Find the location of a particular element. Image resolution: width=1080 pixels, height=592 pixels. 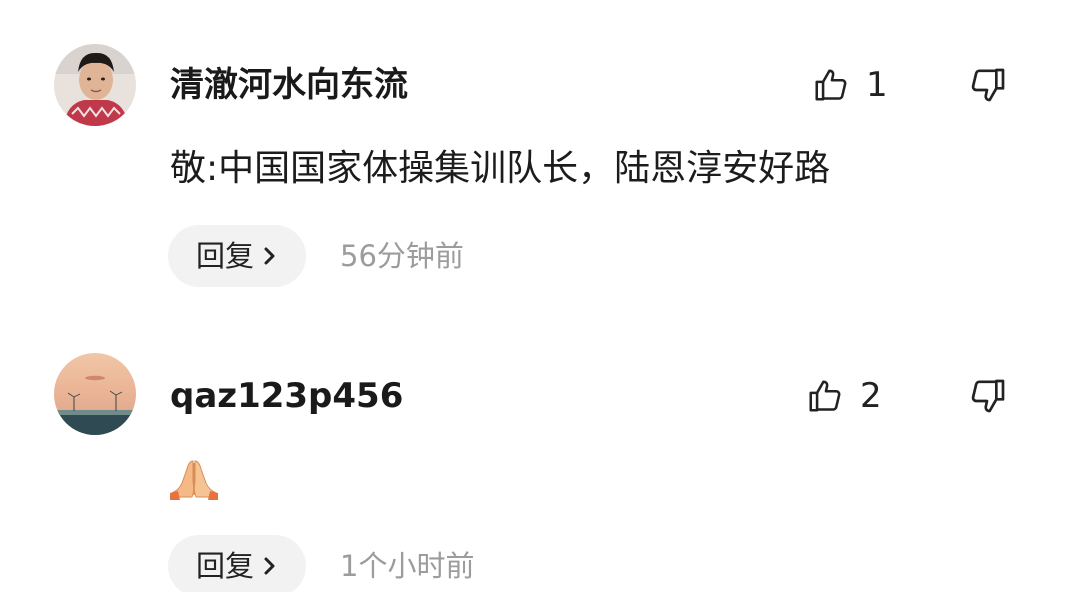

like-button: 1 is located at coordinates (850, 85).